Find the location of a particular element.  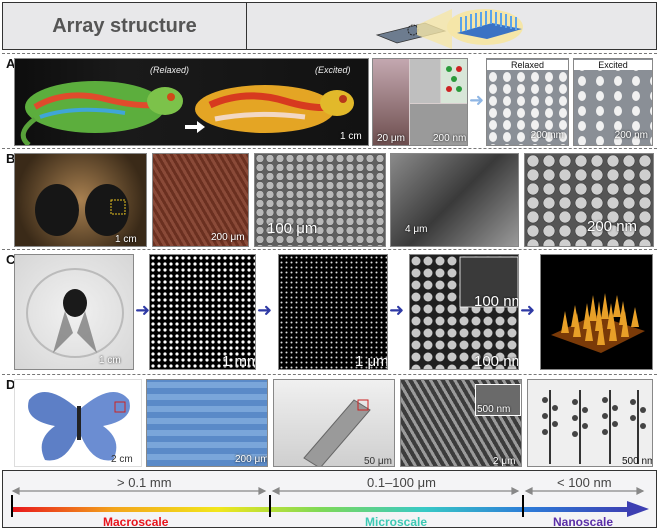

arrow-right-icon-c2: ➜ is located at coordinates (265, 310).